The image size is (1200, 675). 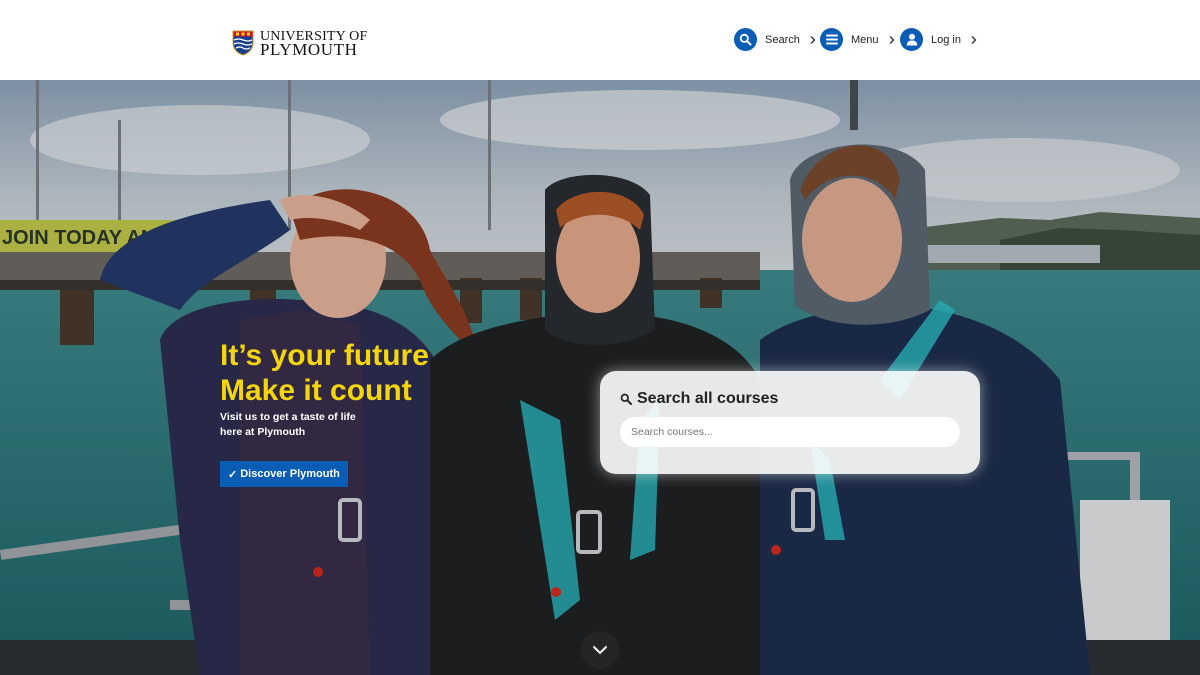 I want to click on nav-menu-button: Menu, so click(x=858, y=39).